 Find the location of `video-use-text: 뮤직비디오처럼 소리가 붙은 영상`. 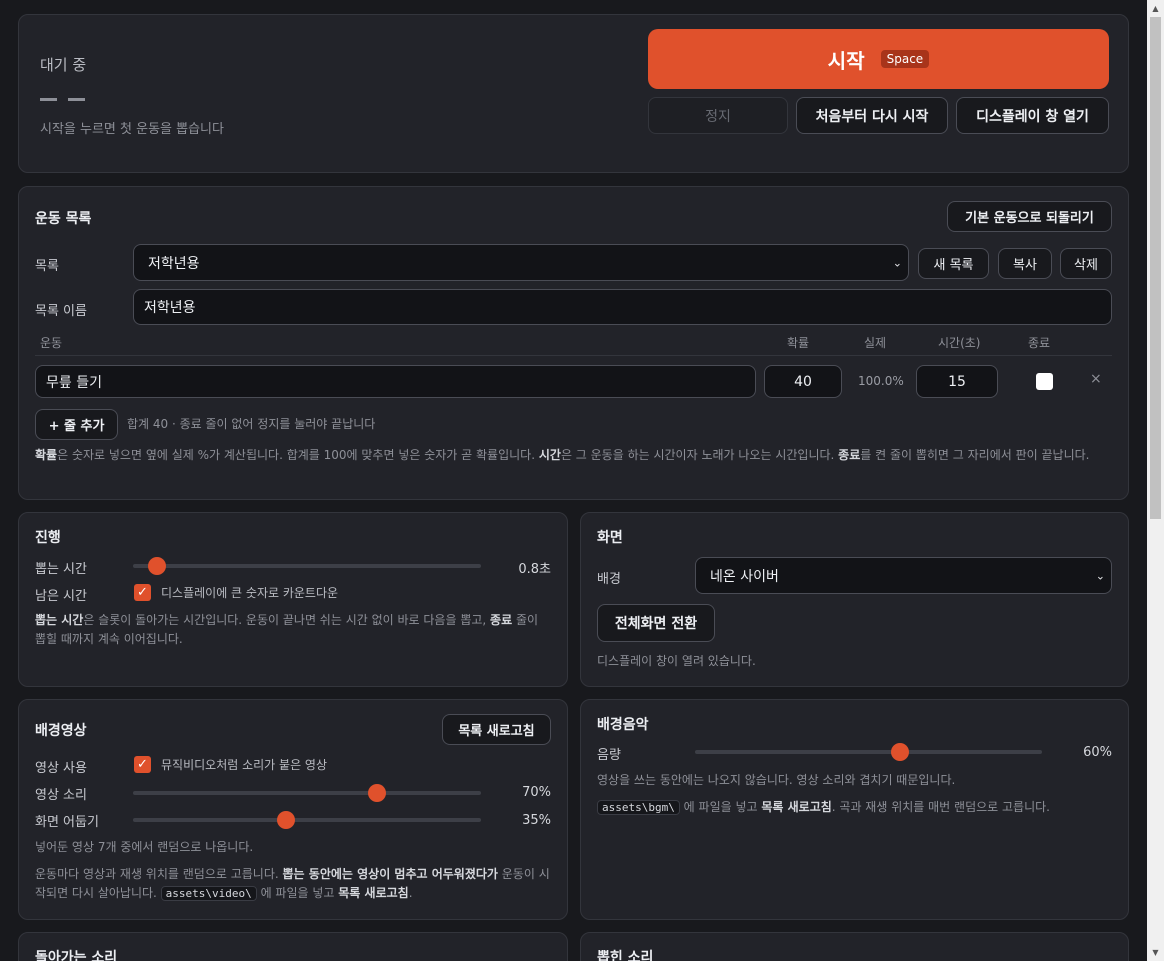

video-use-text: 뮤직비디오처럼 소리가 붙은 영상 is located at coordinates (244, 765).